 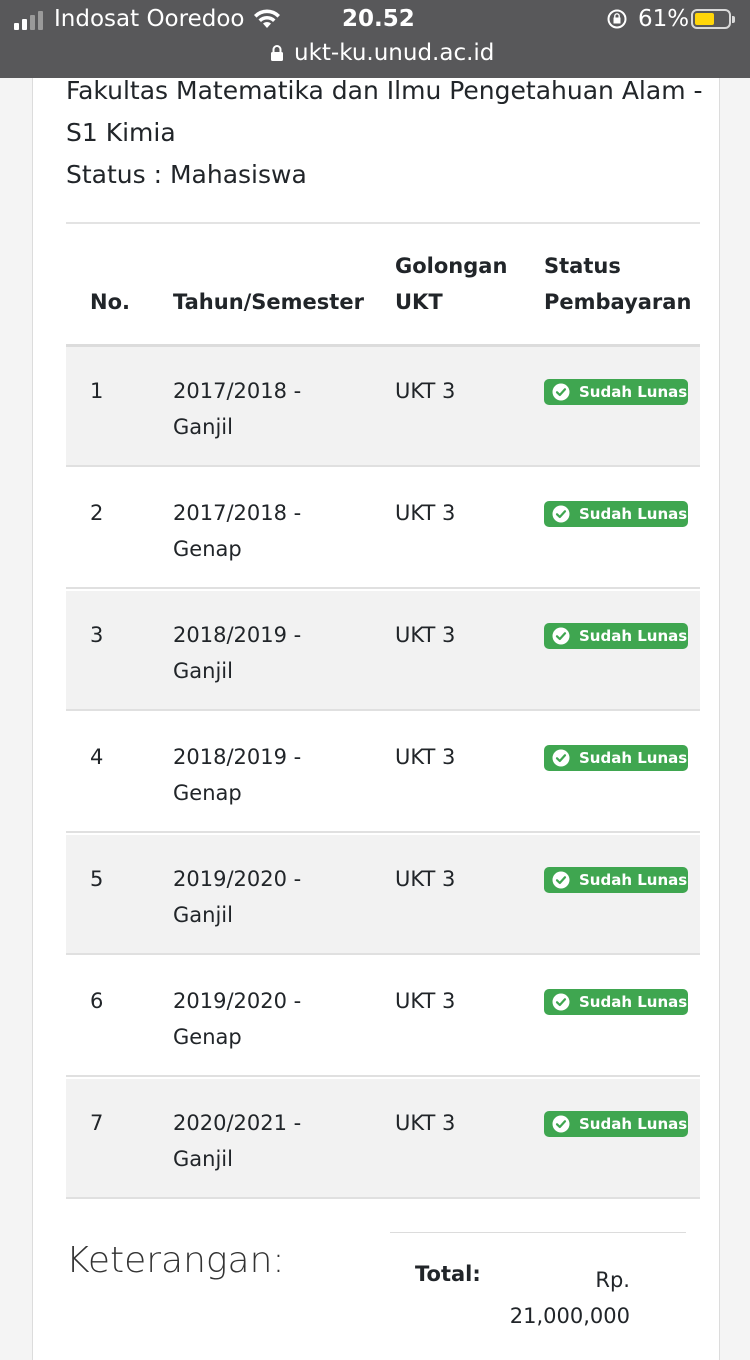 What do you see at coordinates (97, 513) in the screenshot?
I see `row-number: 2` at bounding box center [97, 513].